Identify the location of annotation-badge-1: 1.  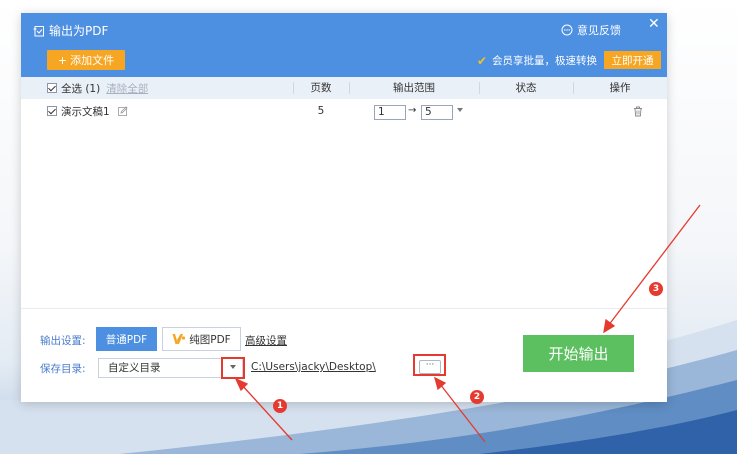
(280, 406).